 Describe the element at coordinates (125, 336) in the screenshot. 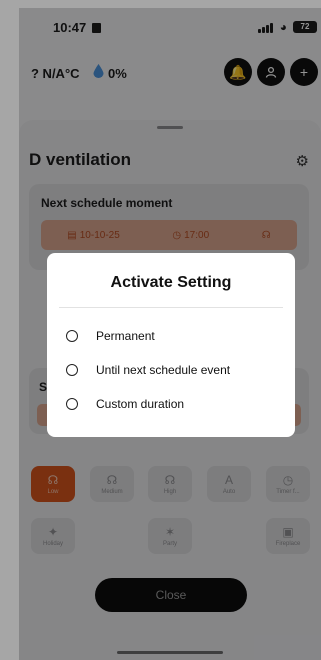

I see `option-permanent-label: Permanent` at that location.